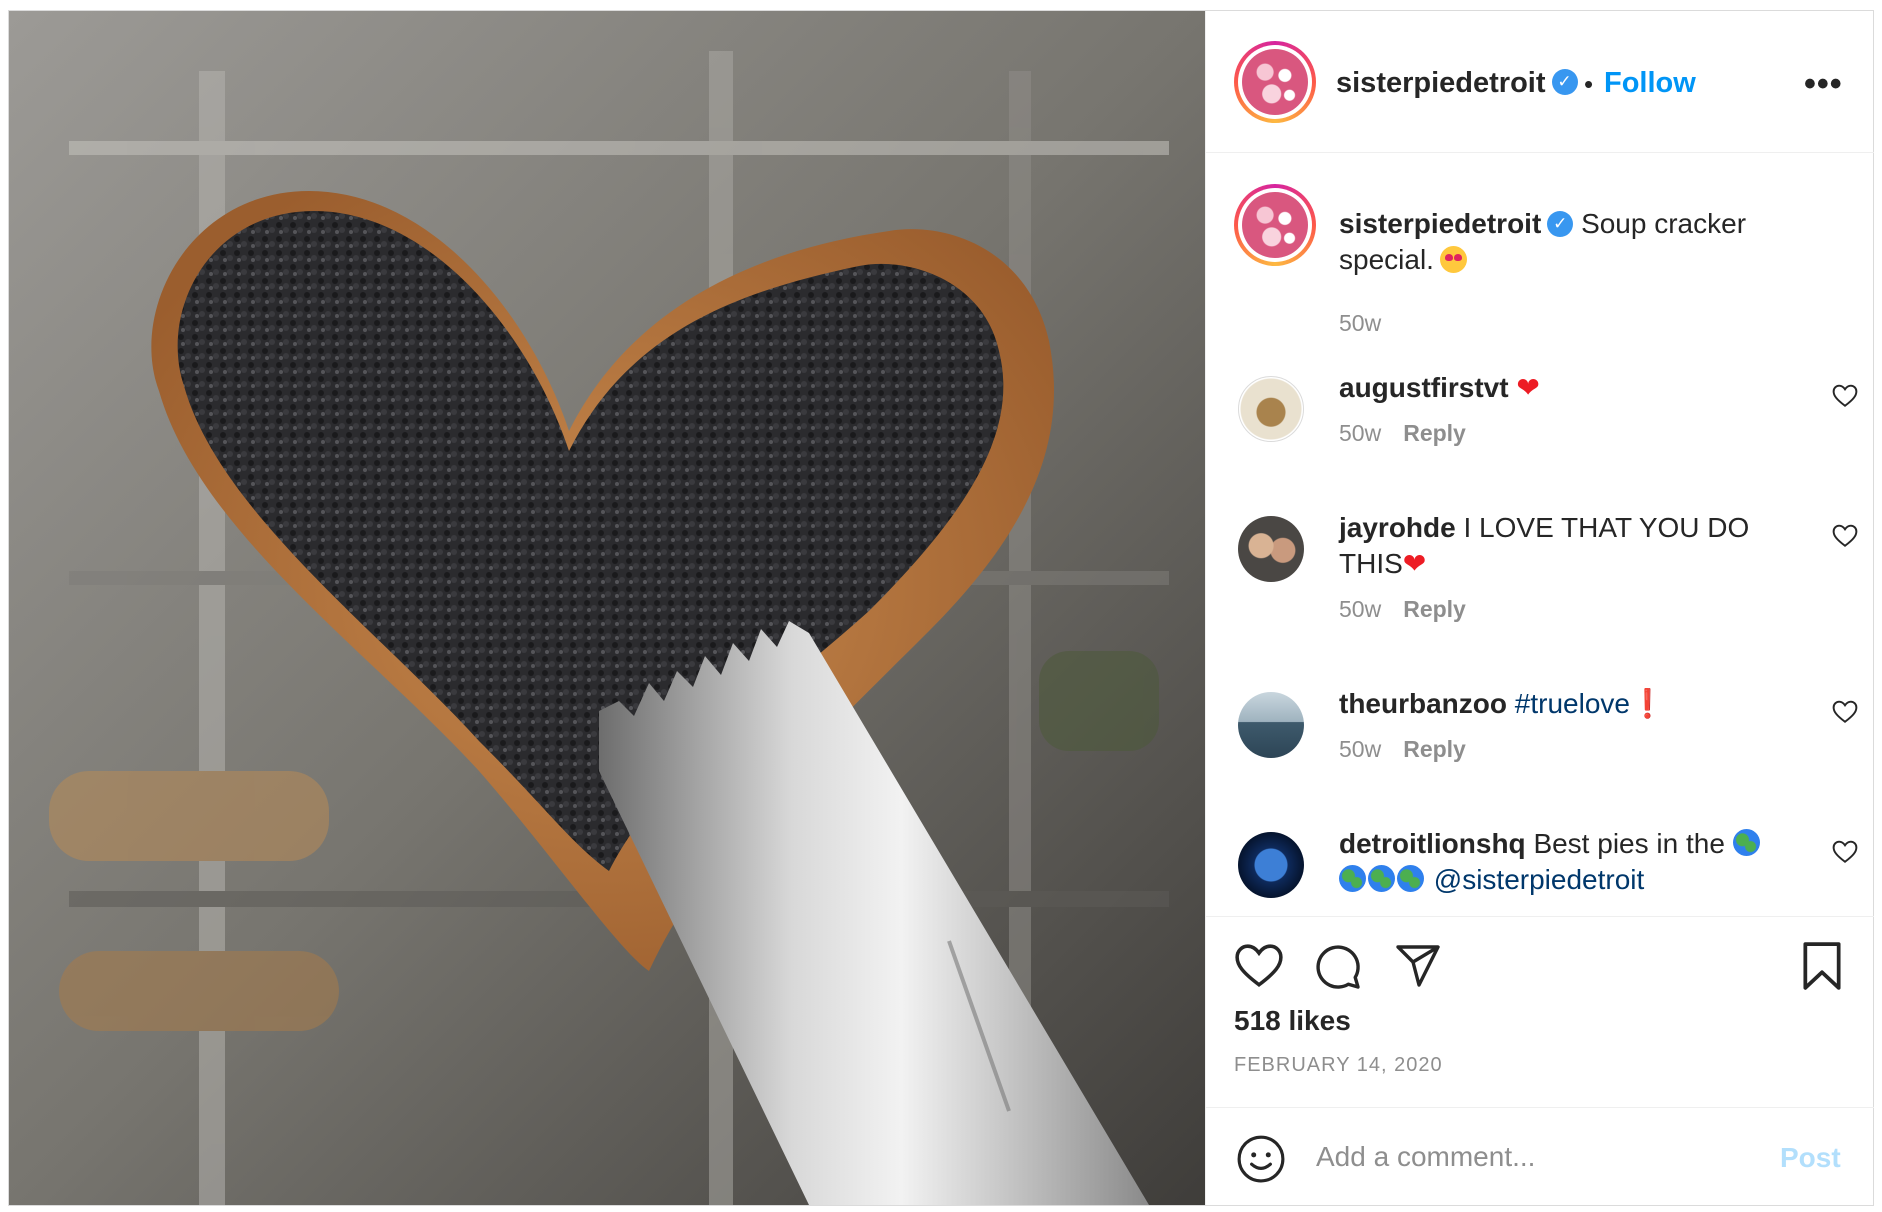 Image resolution: width=1882 pixels, height=1212 pixels. Describe the element at coordinates (1423, 703) in the screenshot. I see `comment-username: theurbanzoo` at that location.